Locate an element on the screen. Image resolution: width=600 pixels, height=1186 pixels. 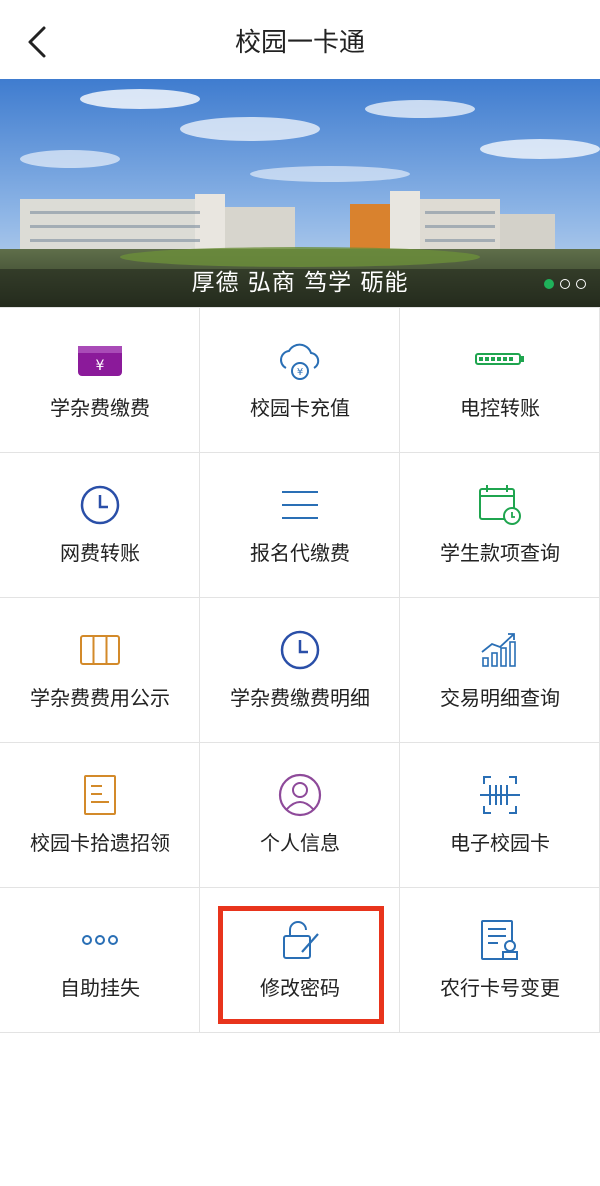
grid-item-network-fee: 网费转账 is located at coordinates (100, 525).